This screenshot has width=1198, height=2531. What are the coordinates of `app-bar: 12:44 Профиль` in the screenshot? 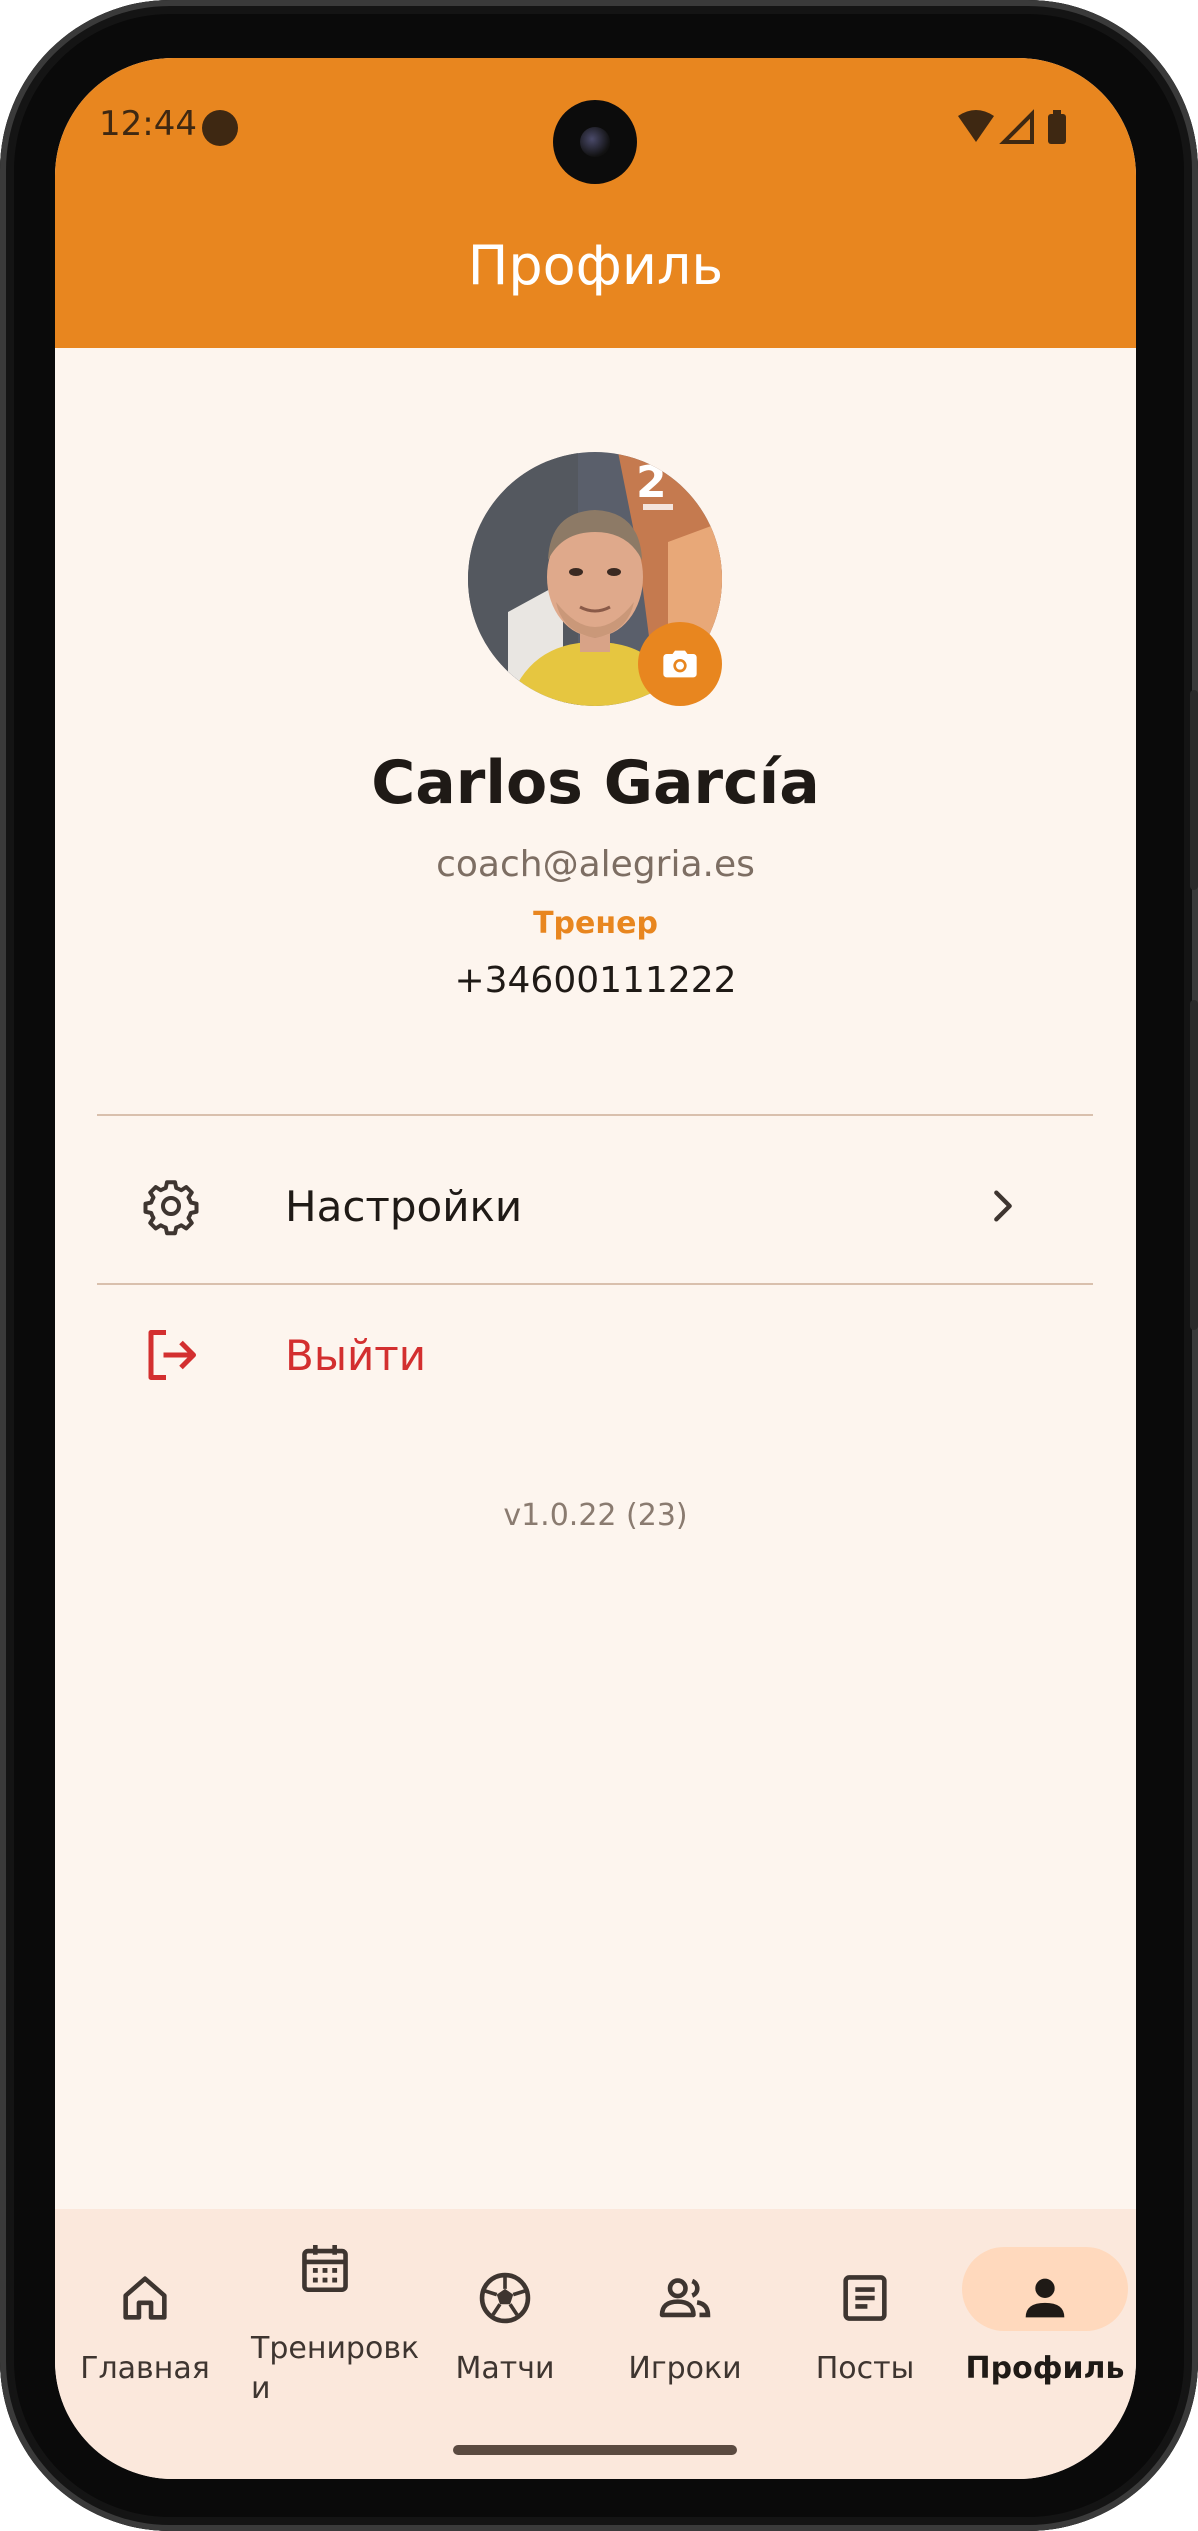 It's located at (595, 203).